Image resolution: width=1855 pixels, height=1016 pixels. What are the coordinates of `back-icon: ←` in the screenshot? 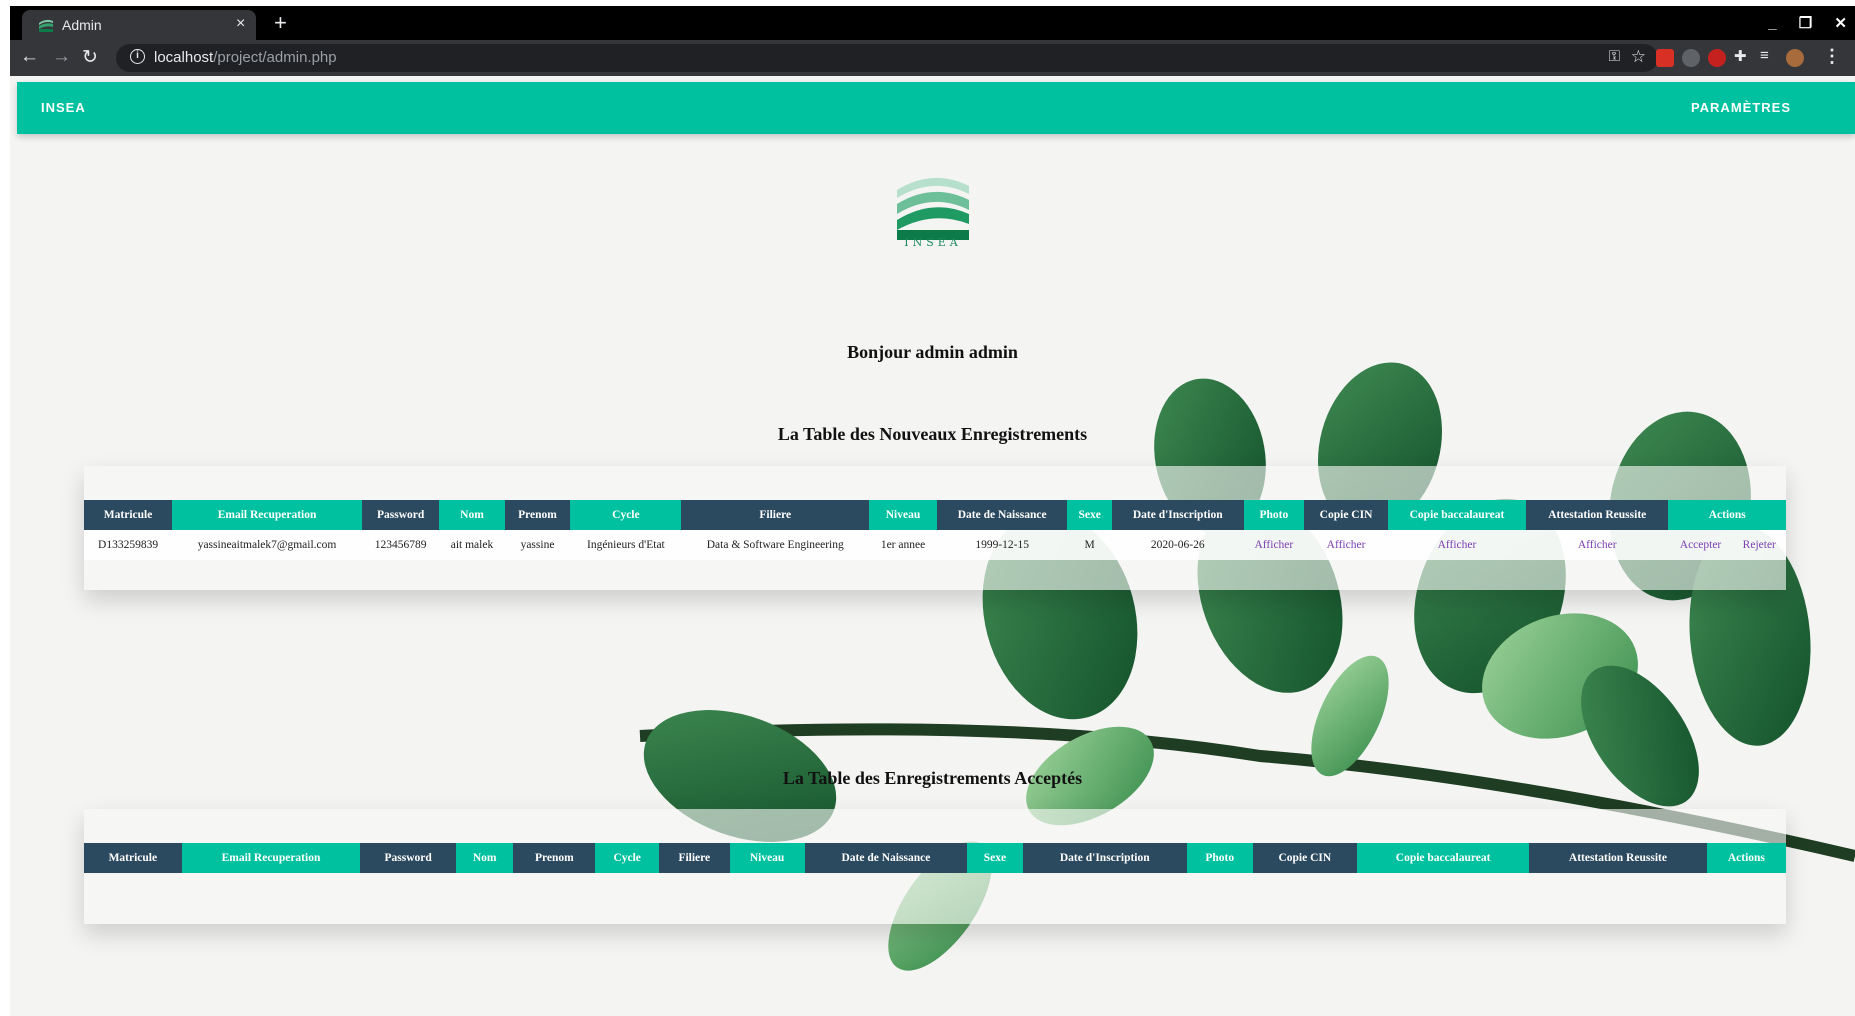 It's located at (29, 57).